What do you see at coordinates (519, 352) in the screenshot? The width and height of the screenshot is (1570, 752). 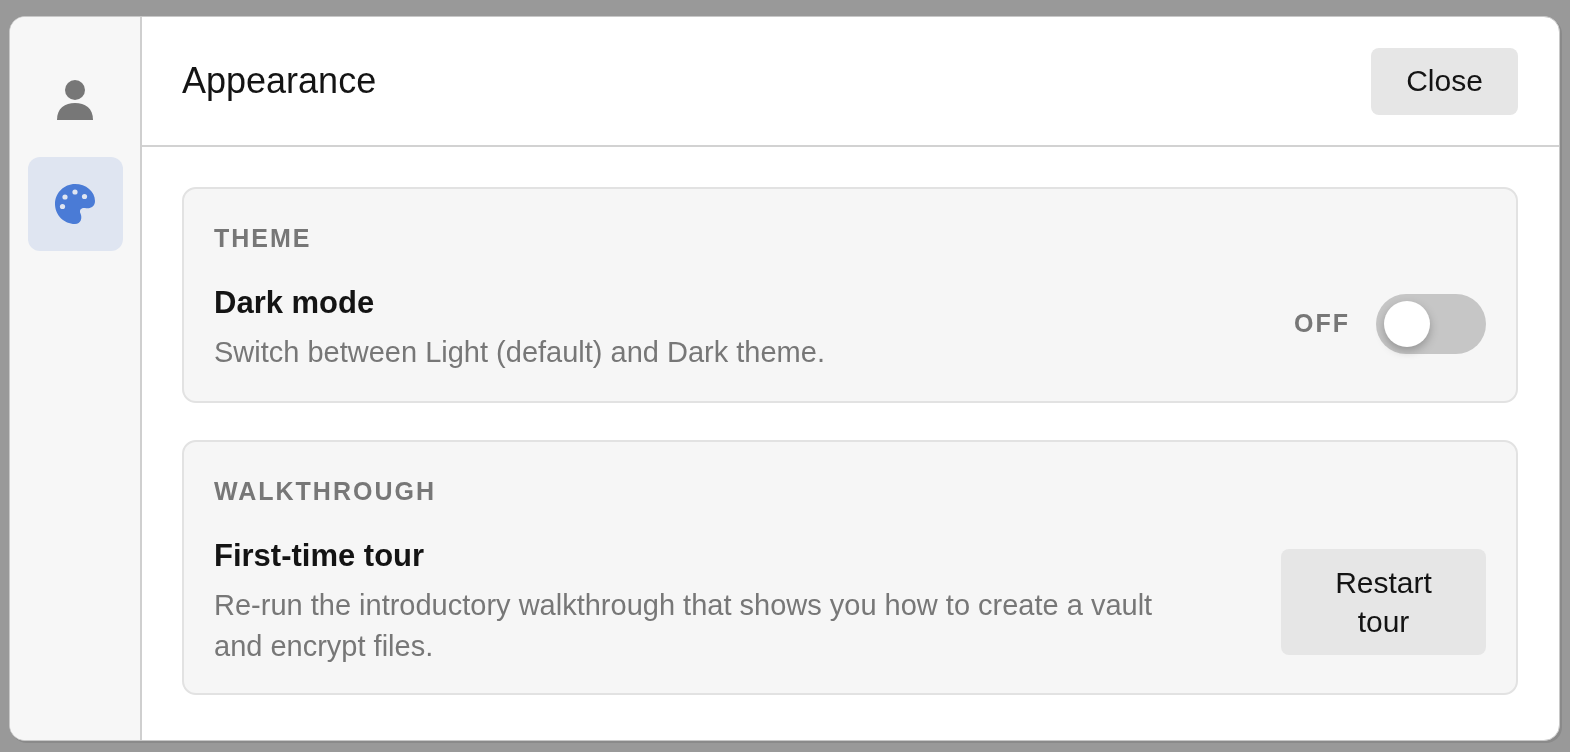 I see `setting-description: Switch between Light (default) and Dark theme.` at bounding box center [519, 352].